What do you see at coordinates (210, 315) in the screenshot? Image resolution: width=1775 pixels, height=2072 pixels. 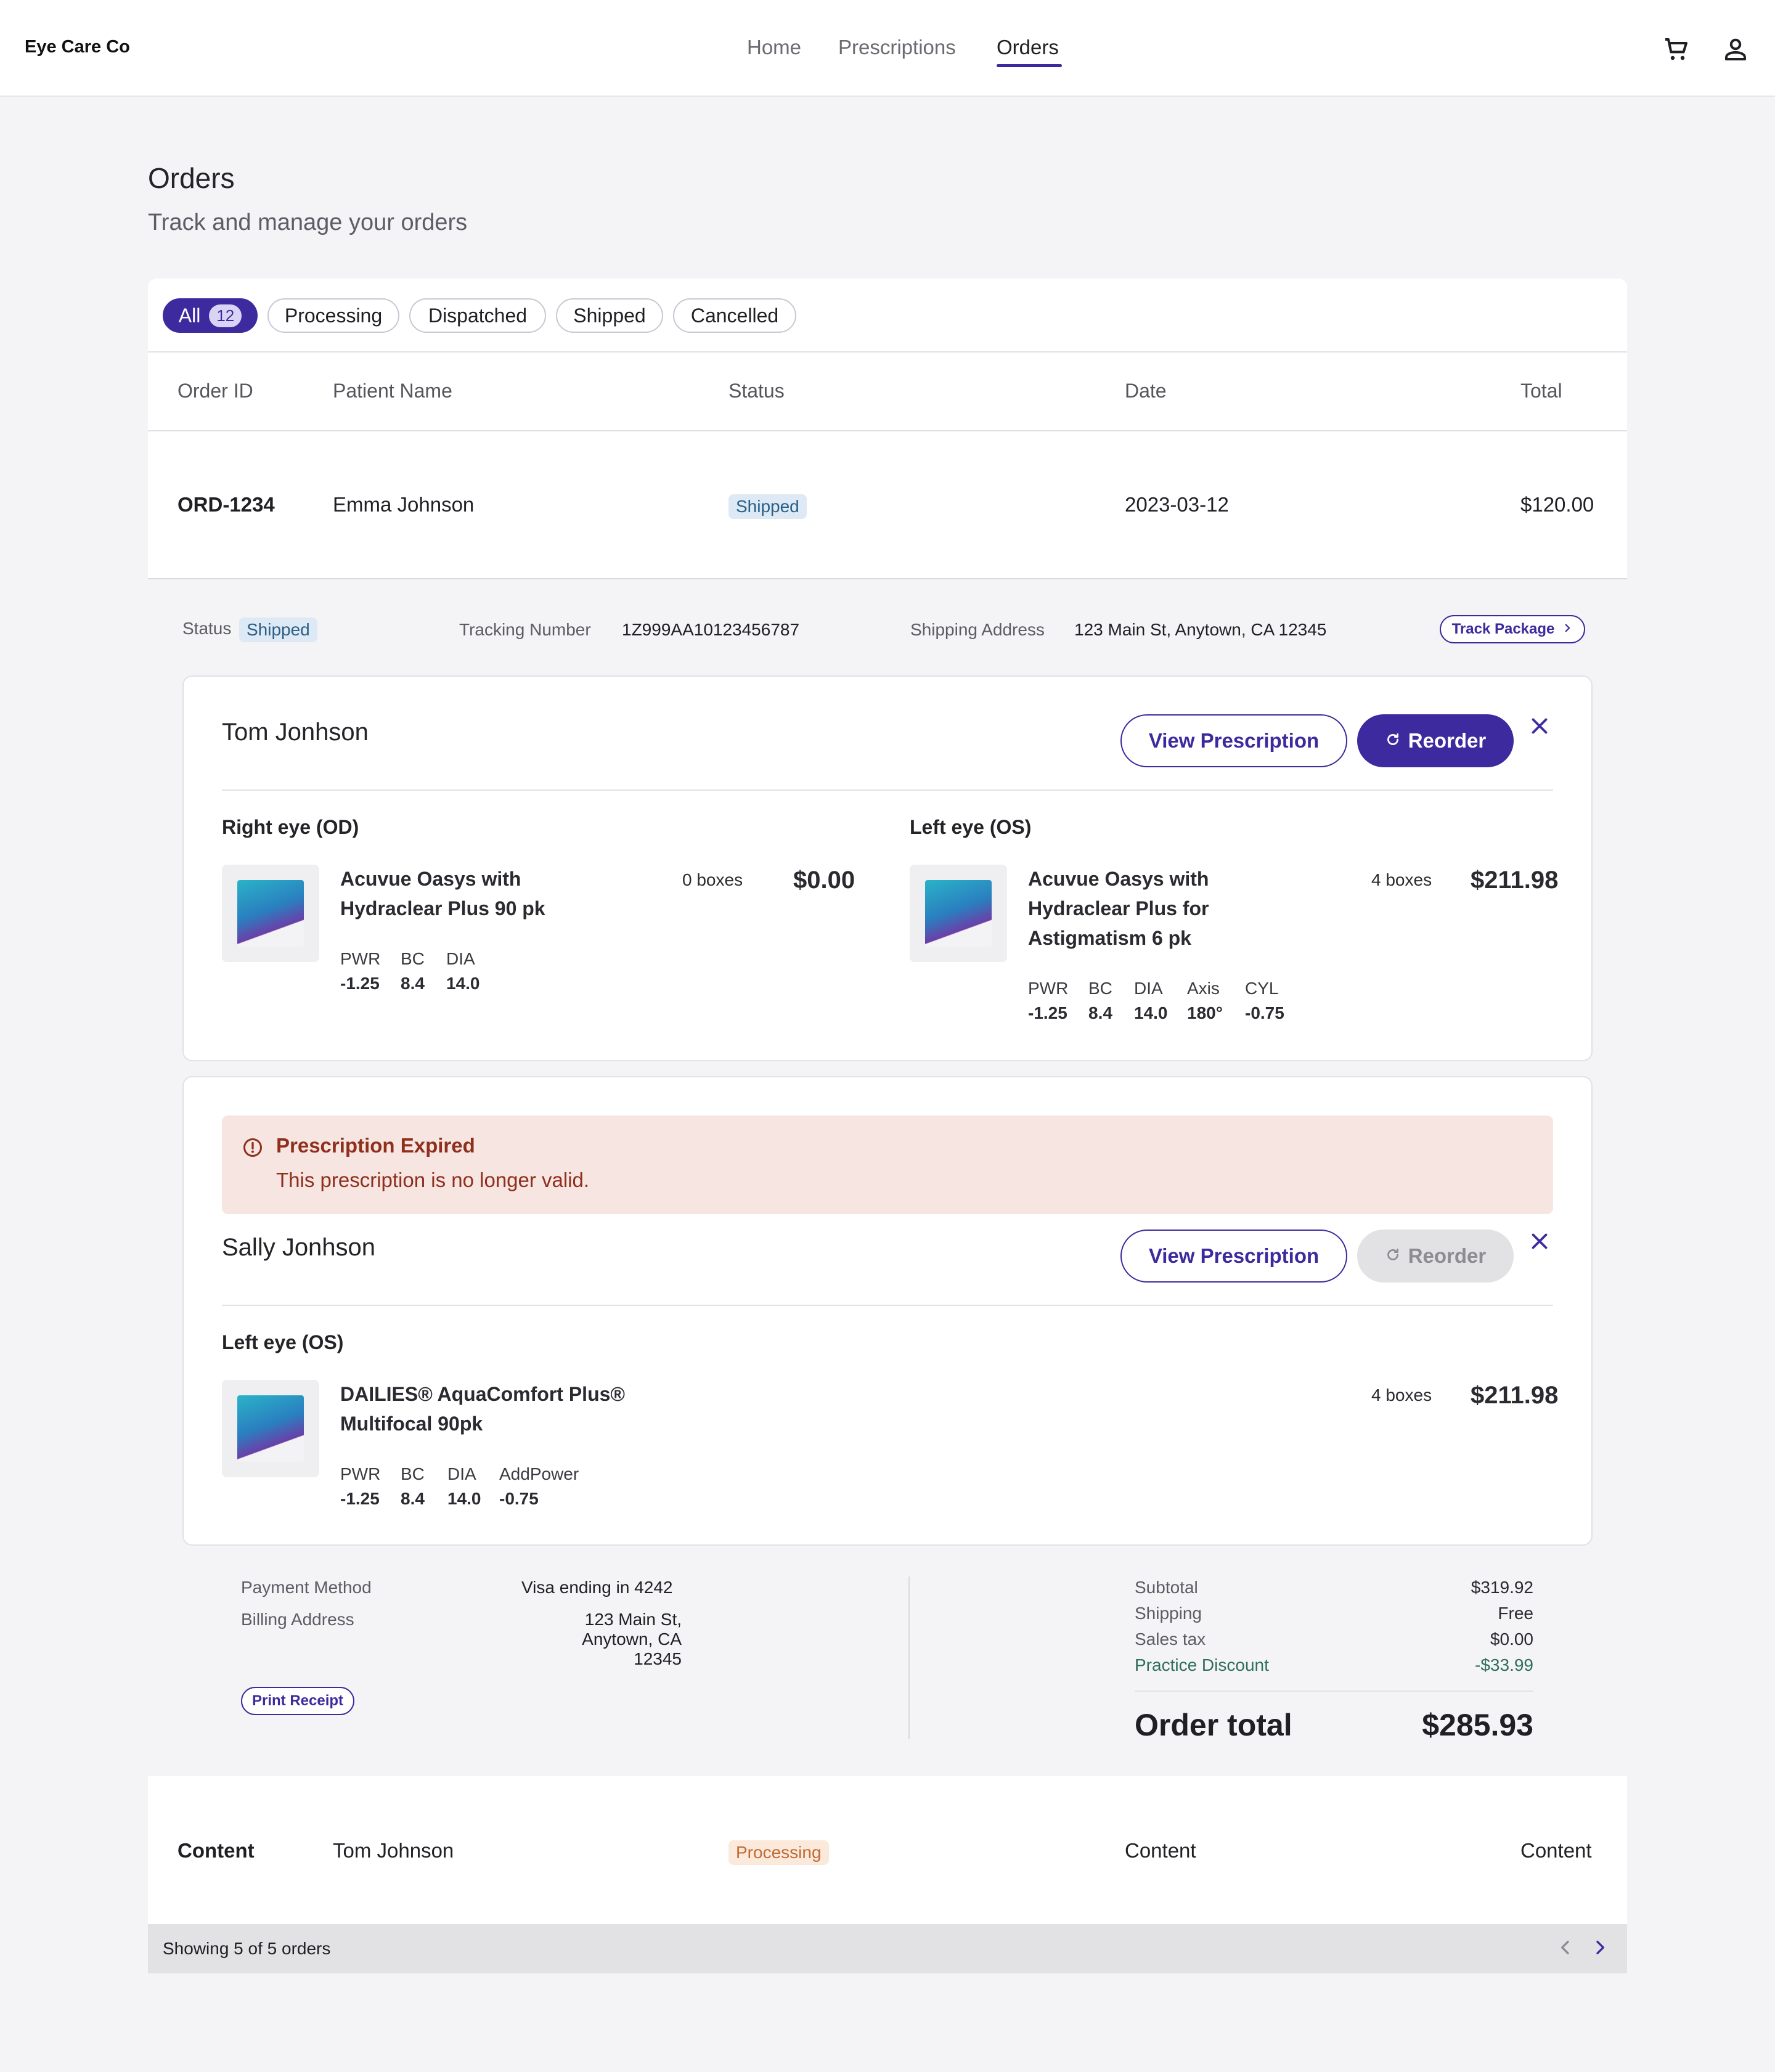 I see `filter-chip-all: All 12` at bounding box center [210, 315].